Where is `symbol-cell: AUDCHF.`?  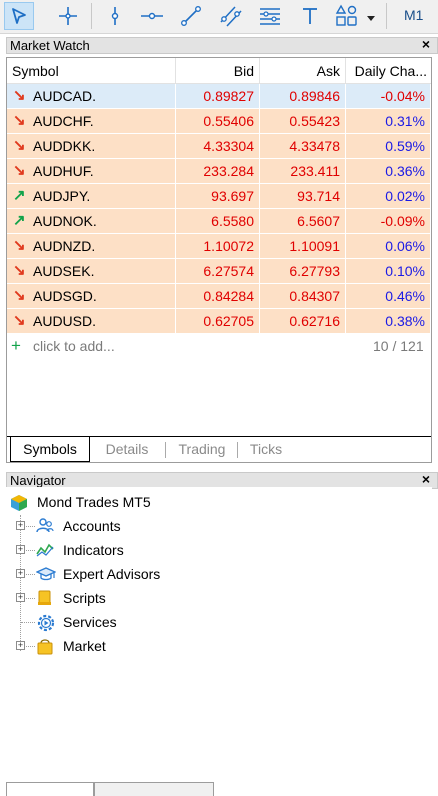 symbol-cell: AUDCHF. is located at coordinates (91, 121).